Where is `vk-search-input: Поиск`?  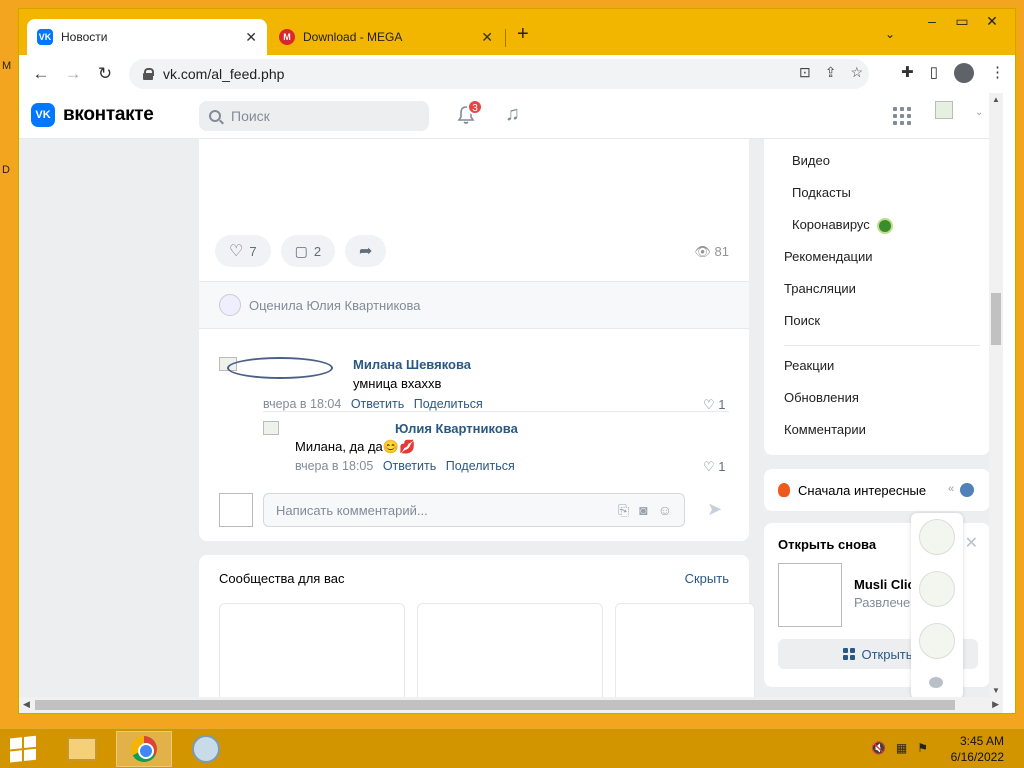
vk-search-input: Поиск is located at coordinates (314, 116).